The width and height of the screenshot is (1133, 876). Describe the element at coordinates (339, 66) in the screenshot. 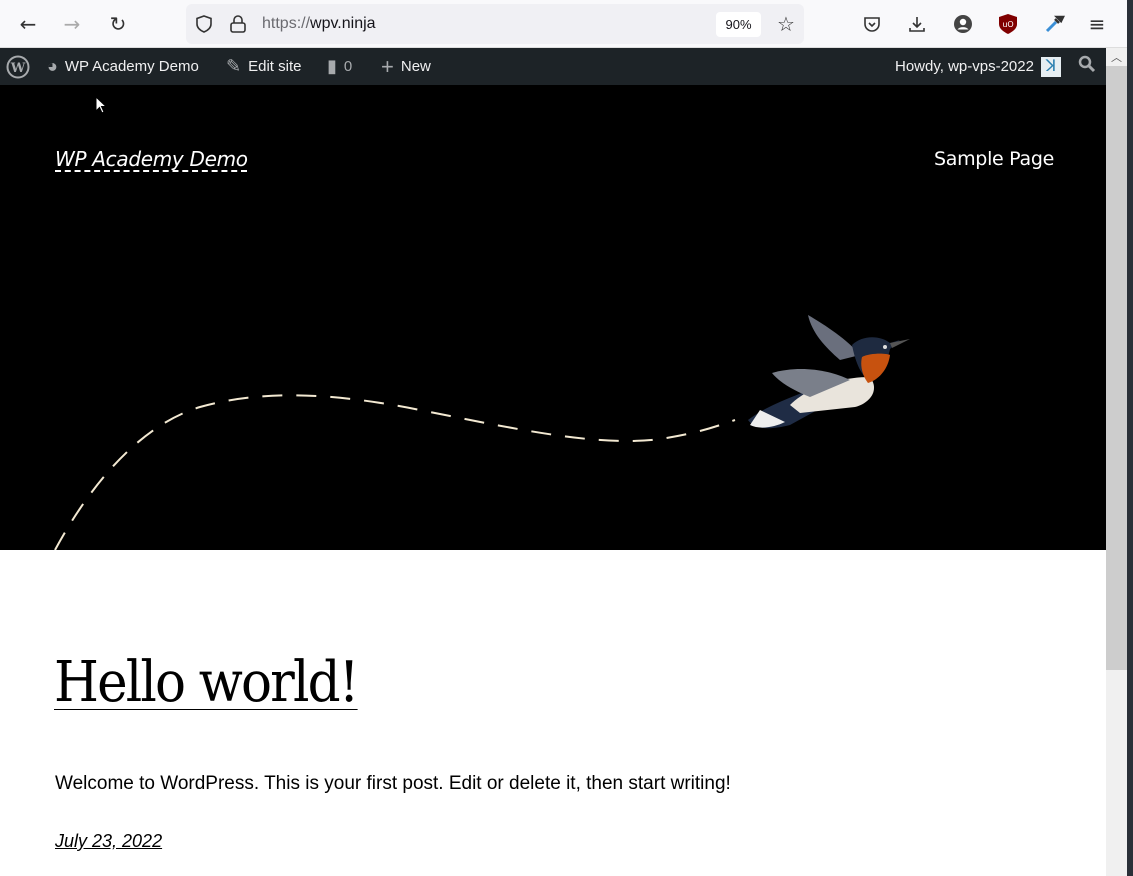

I see `admin-bar-comments: ▮ 0` at that location.